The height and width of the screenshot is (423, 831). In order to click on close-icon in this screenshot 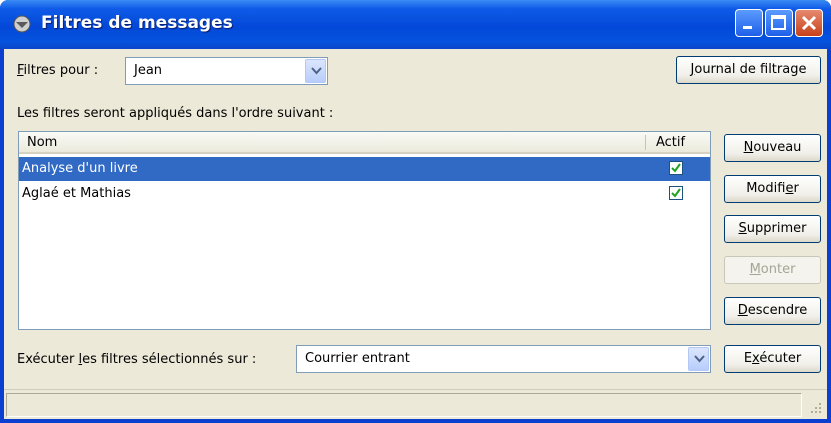, I will do `click(809, 23)`.